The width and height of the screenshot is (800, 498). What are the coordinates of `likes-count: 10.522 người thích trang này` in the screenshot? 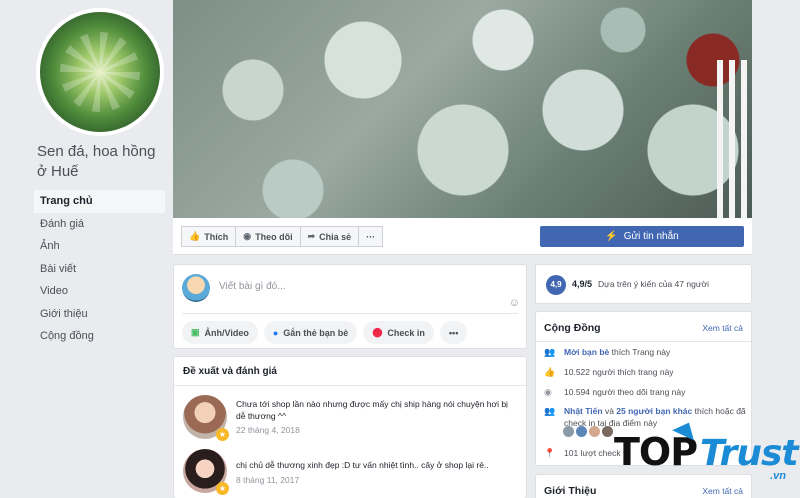 It's located at (619, 372).